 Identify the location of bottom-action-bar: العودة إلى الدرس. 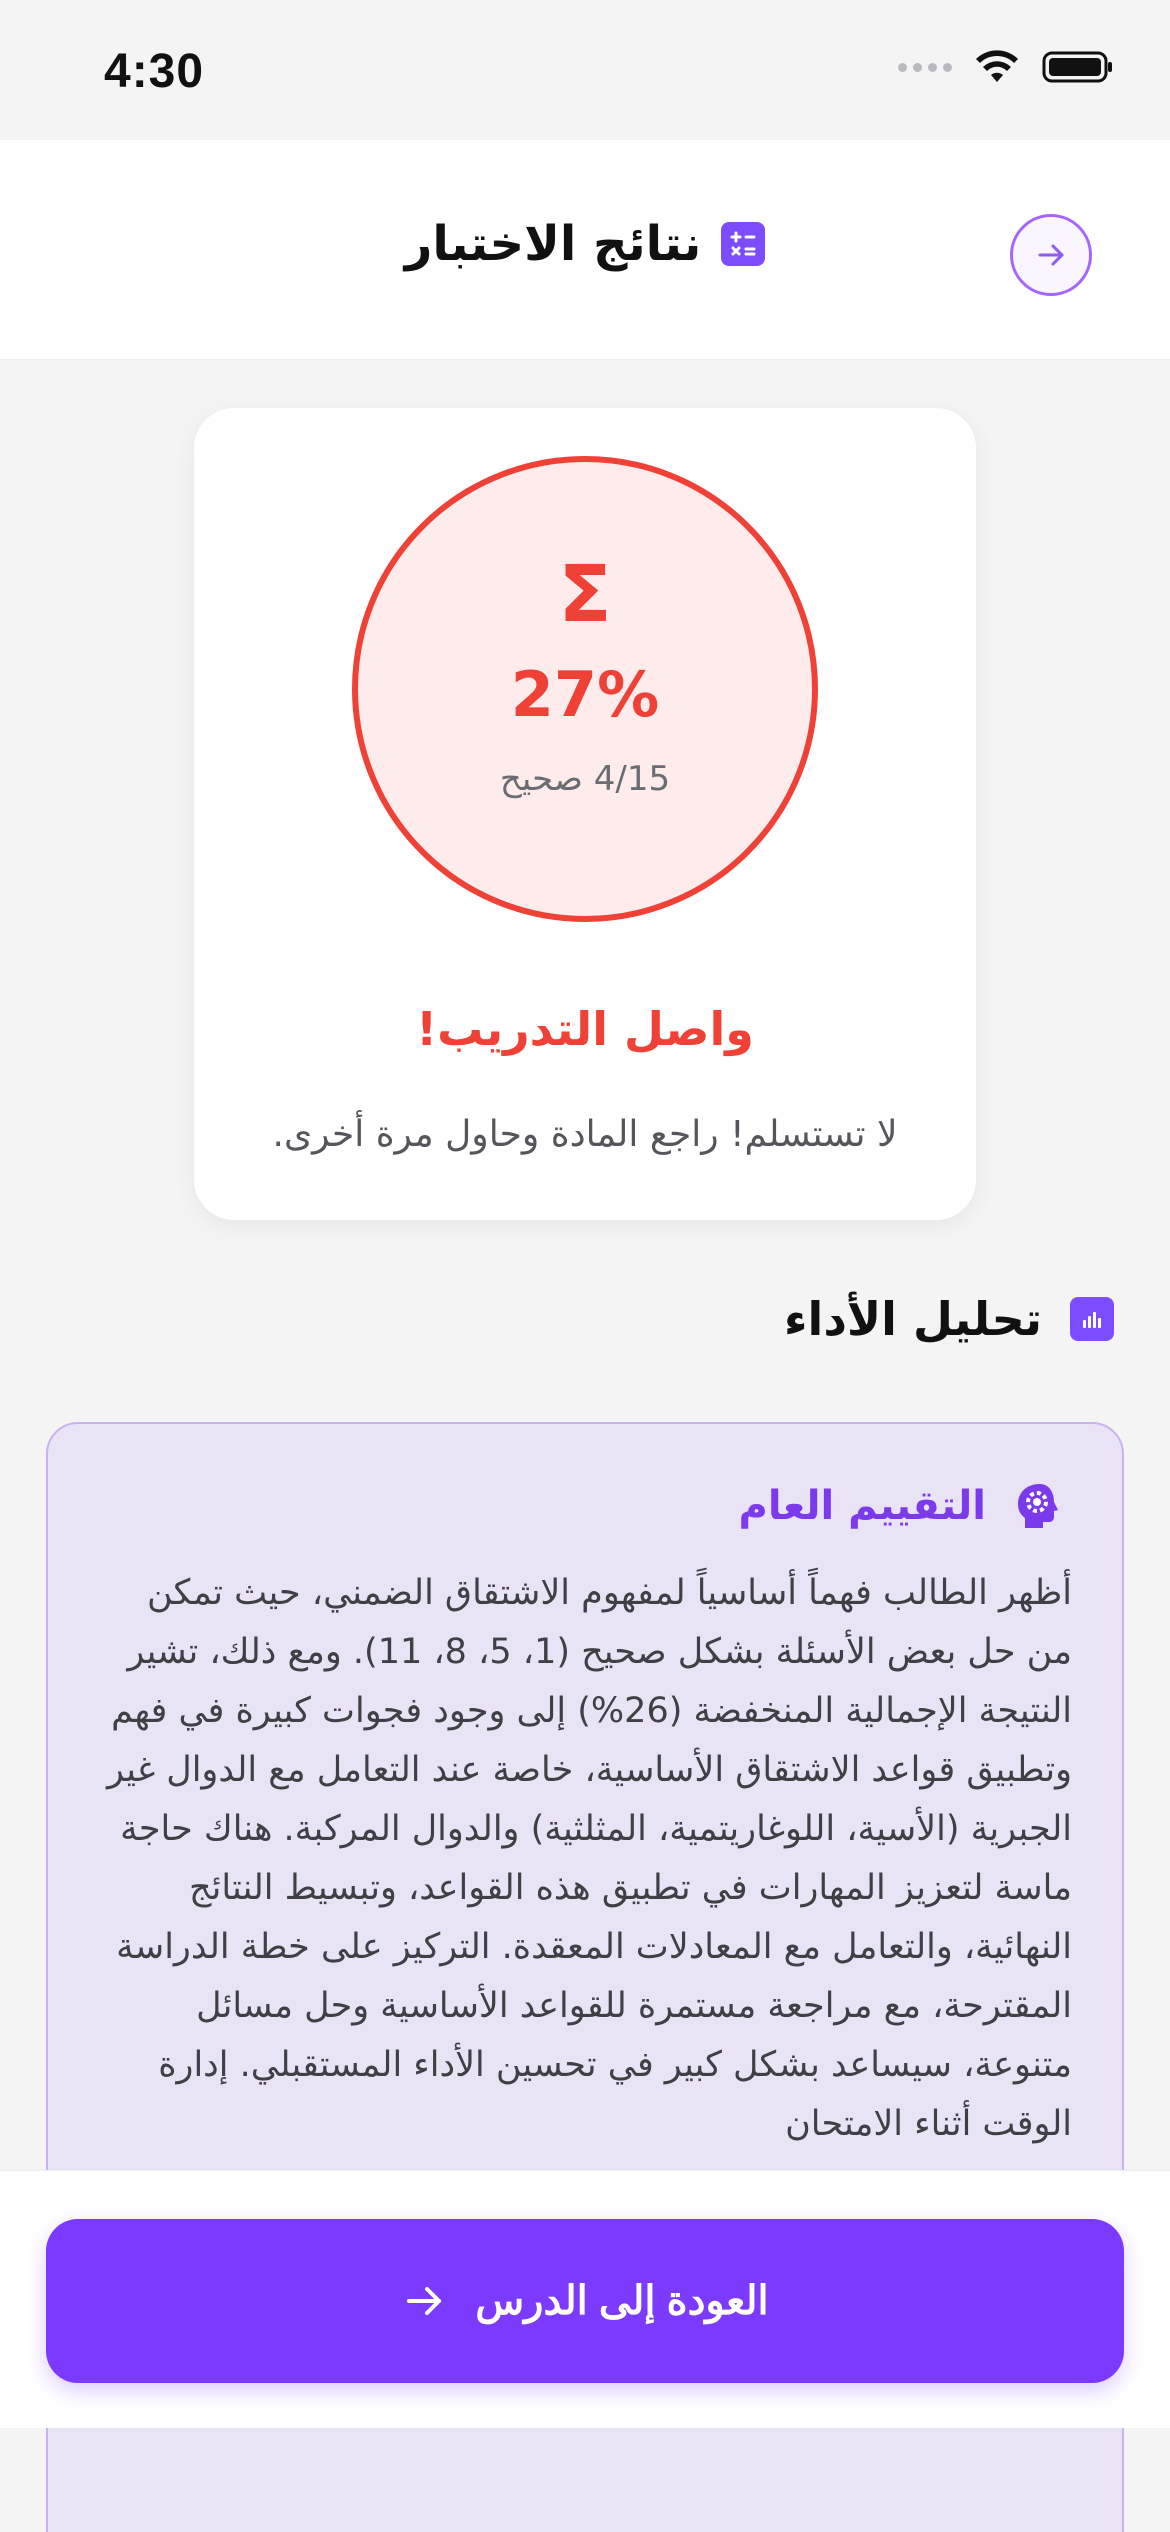
(585, 2299).